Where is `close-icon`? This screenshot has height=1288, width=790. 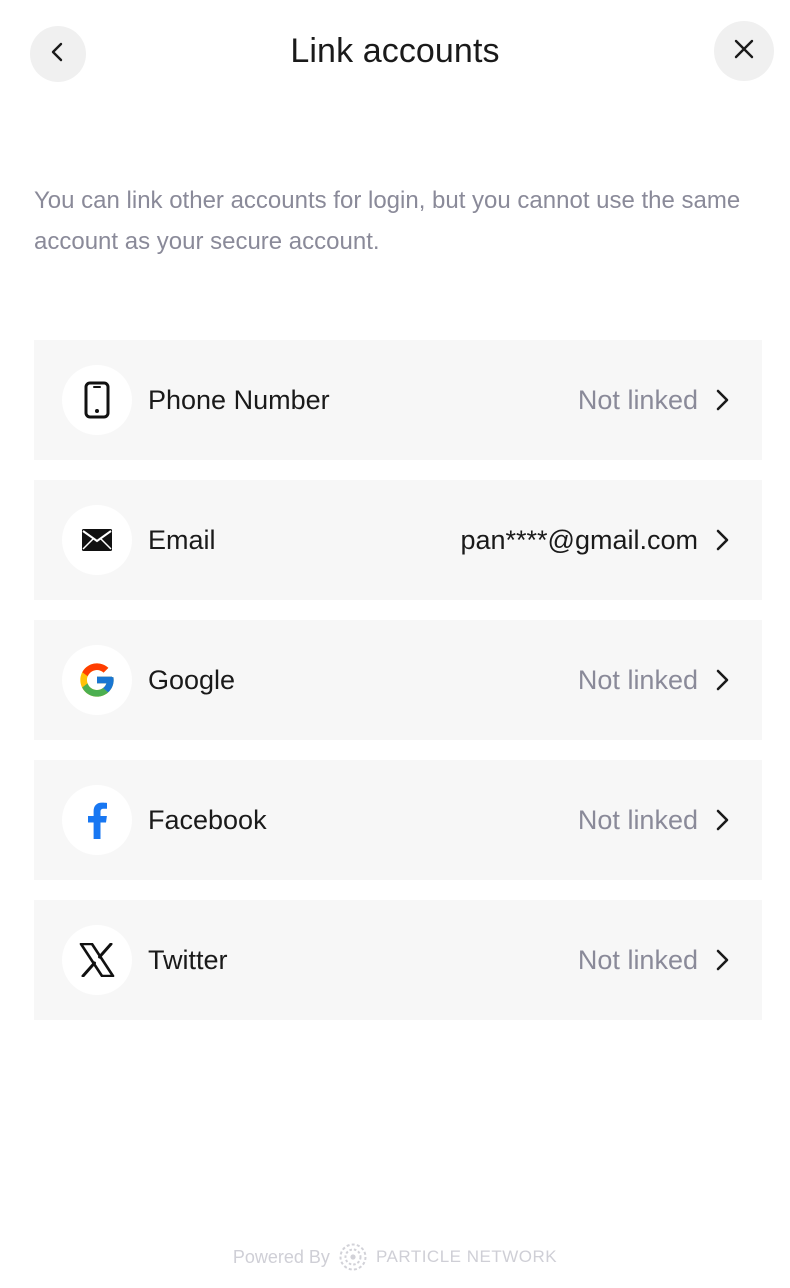
close-icon is located at coordinates (744, 51).